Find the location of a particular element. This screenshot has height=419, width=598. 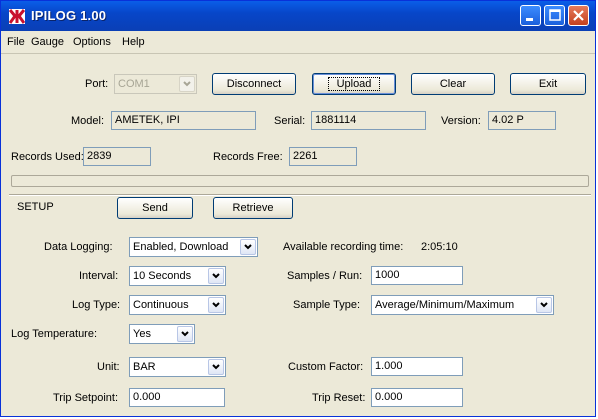

log-temperature-select: Yes is located at coordinates (162, 334).